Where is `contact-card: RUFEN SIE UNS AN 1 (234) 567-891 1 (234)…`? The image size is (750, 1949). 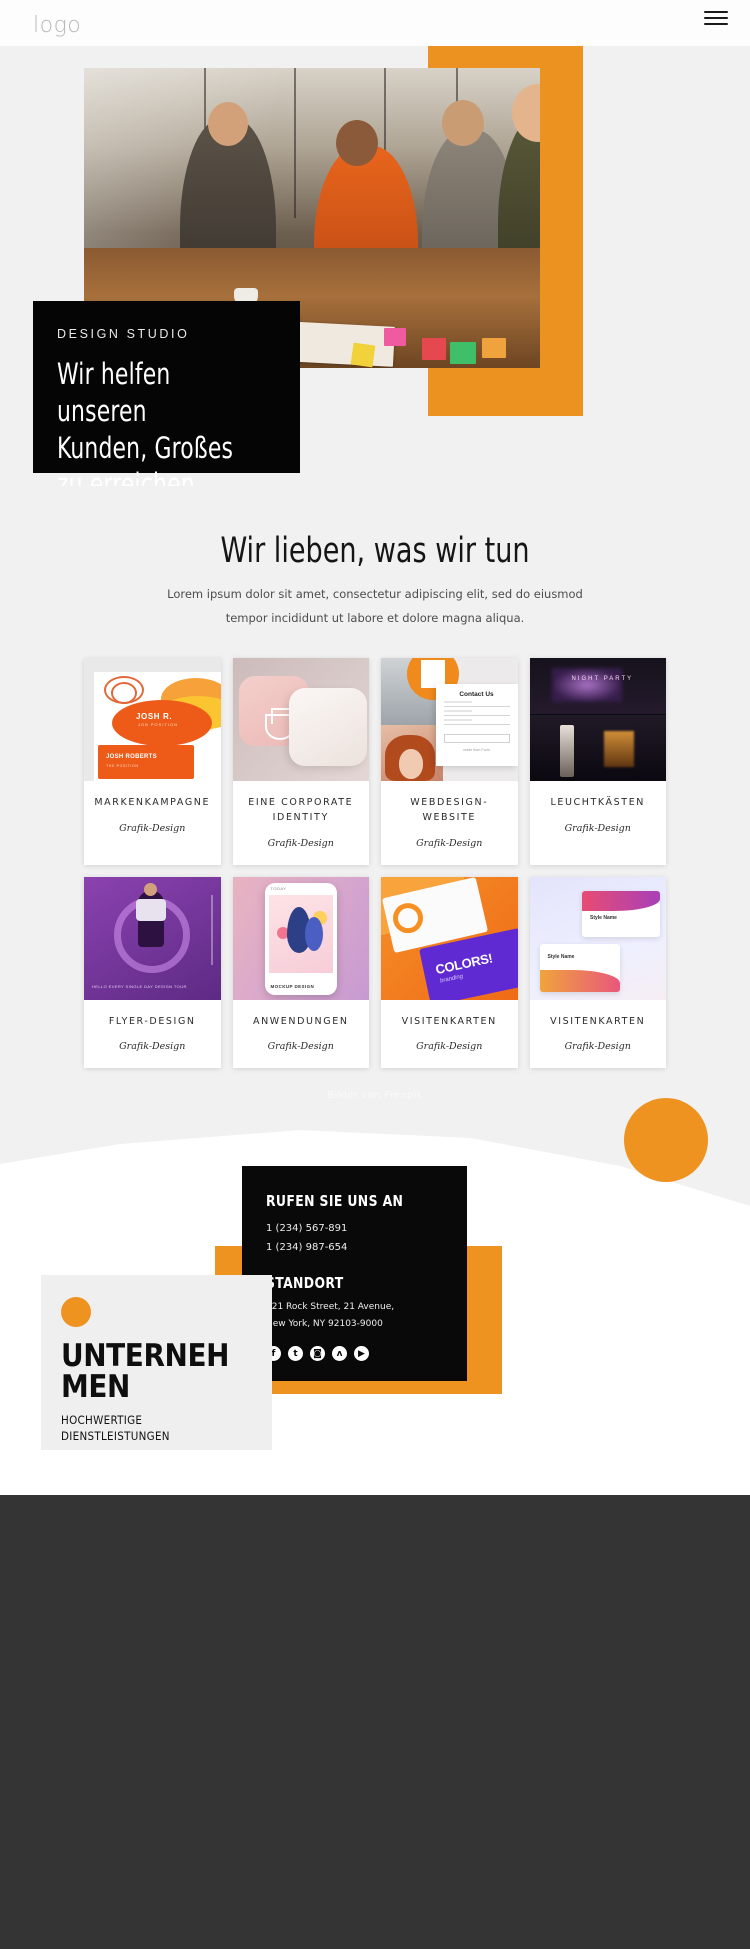
contact-card: RUFEN SIE UNS AN 1 (234) 567-891 1 (234)… is located at coordinates (354, 1273).